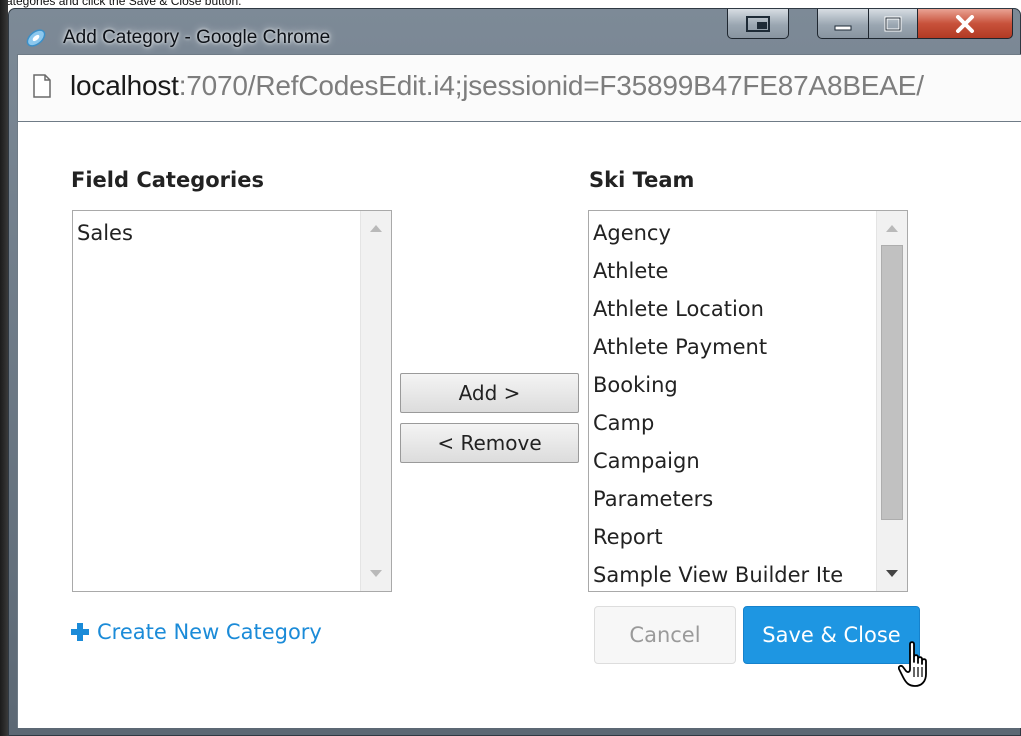 The height and width of the screenshot is (736, 1021). What do you see at coordinates (665, 635) in the screenshot?
I see `cancel-button: Cancel` at bounding box center [665, 635].